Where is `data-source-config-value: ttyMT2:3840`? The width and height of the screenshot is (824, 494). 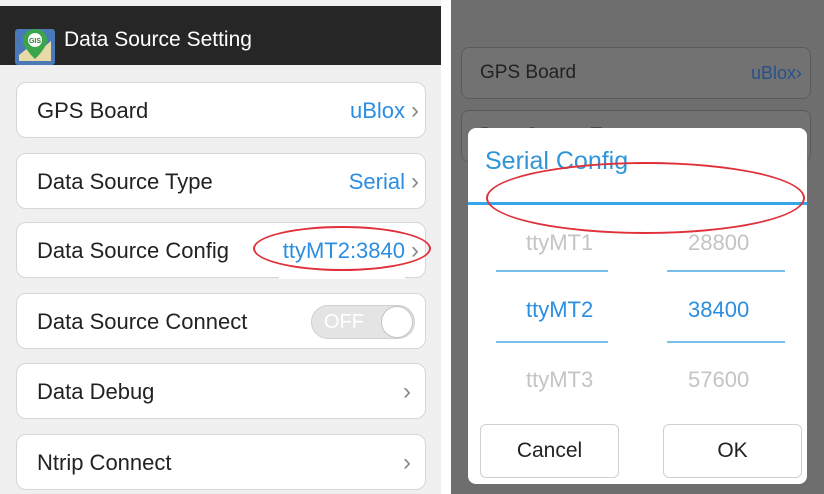 data-source-config-value: ttyMT2:3840 is located at coordinates (341, 251).